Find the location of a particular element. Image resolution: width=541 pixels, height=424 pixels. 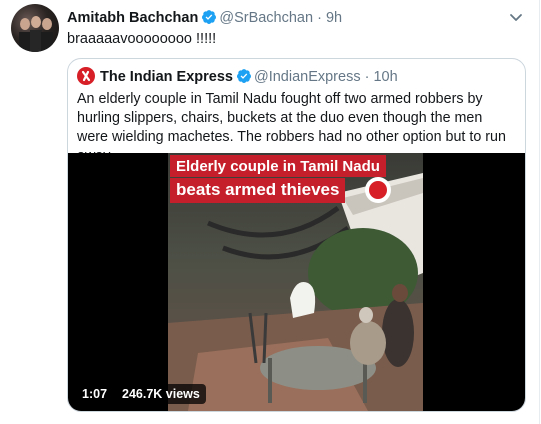

tweet-timestamp: 9h is located at coordinates (334, 18).